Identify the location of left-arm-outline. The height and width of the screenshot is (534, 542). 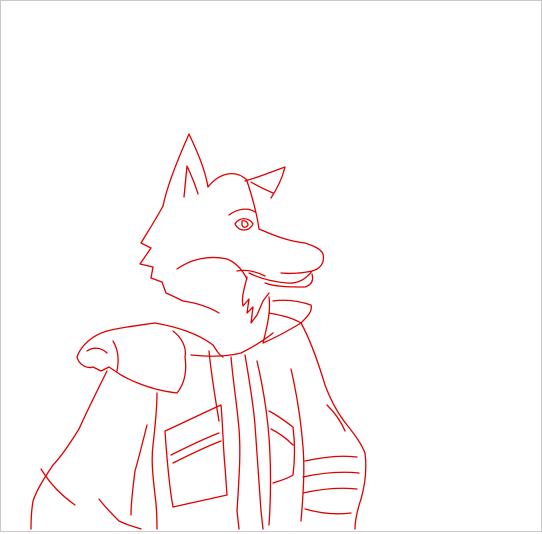
(69, 450).